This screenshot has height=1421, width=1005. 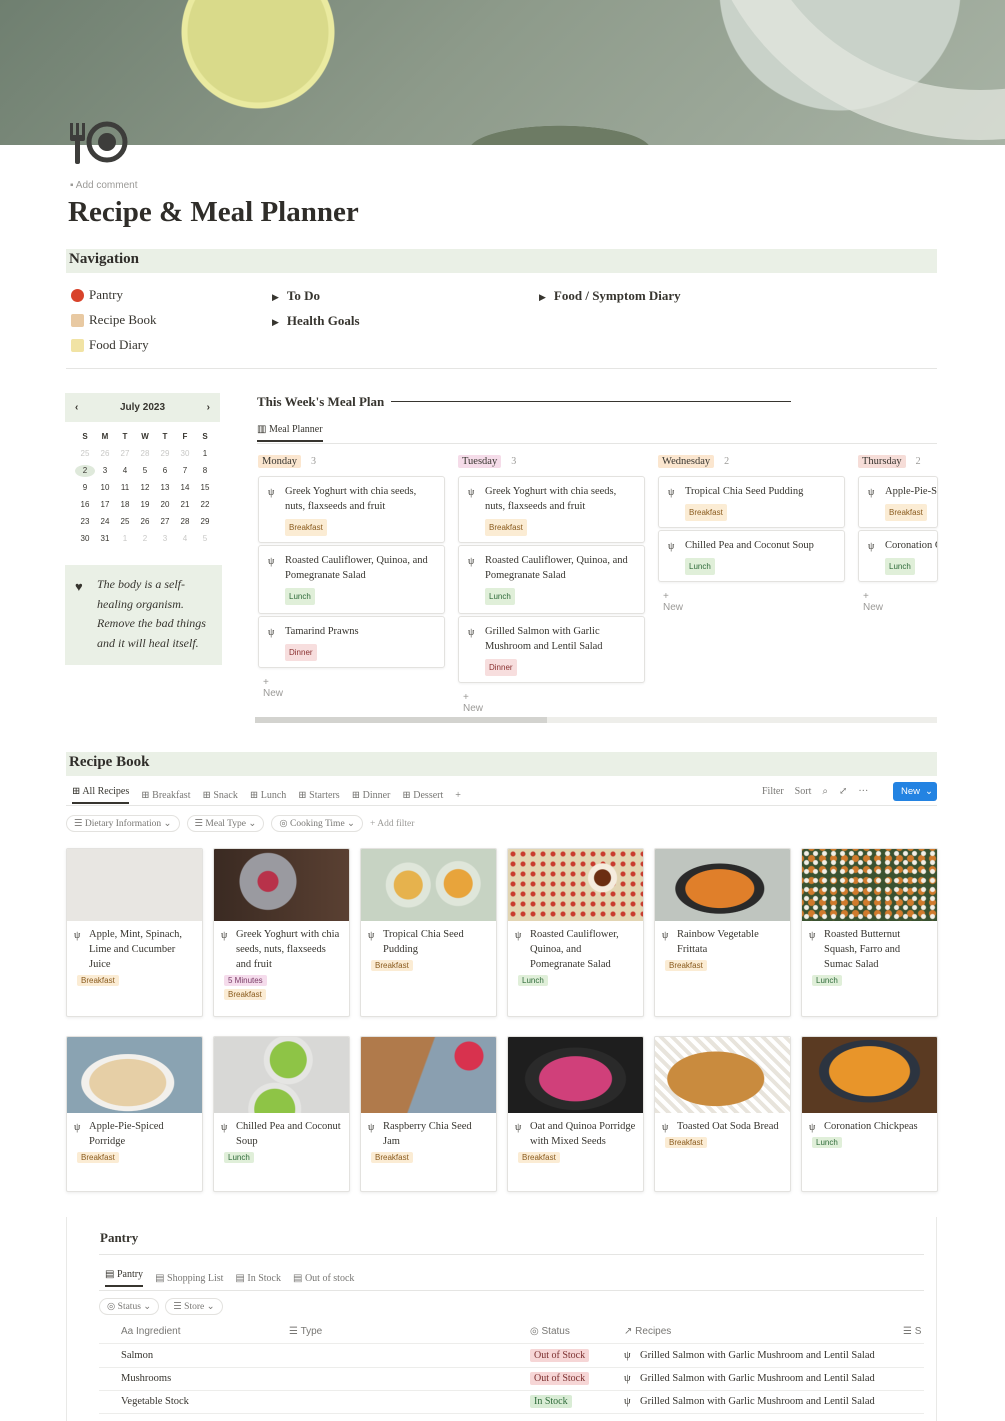 What do you see at coordinates (915, 791) in the screenshot?
I see `new-button: New ⌄` at bounding box center [915, 791].